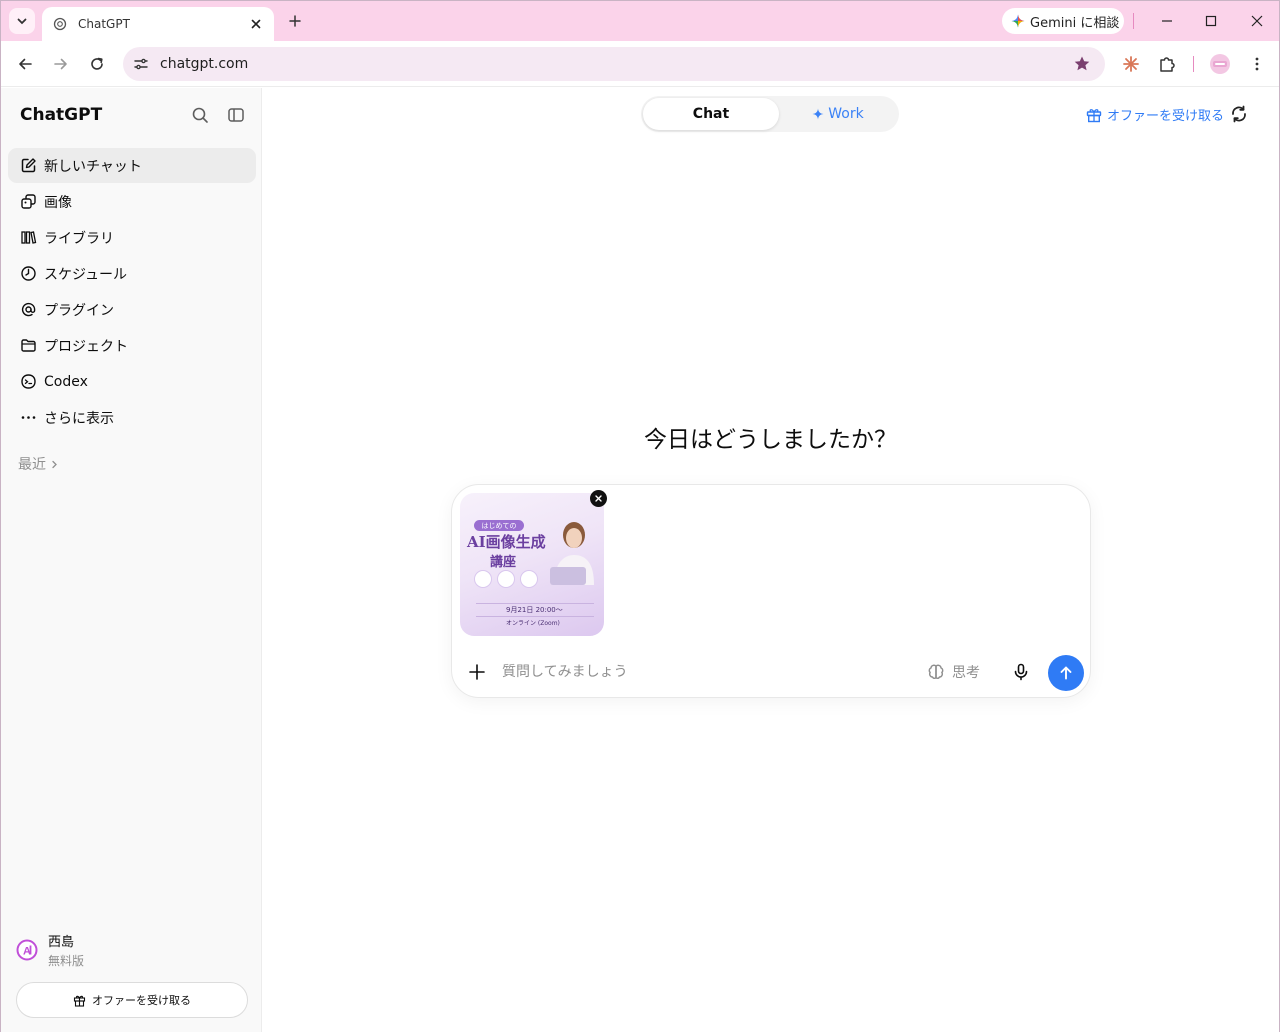 Image resolution: width=1280 pixels, height=1032 pixels. I want to click on thumbnail-person-illustration, so click(572, 553).